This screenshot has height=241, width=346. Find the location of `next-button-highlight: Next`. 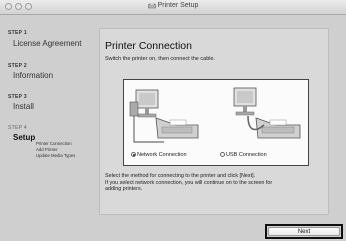

next-button-highlight: Next is located at coordinates (304, 231).